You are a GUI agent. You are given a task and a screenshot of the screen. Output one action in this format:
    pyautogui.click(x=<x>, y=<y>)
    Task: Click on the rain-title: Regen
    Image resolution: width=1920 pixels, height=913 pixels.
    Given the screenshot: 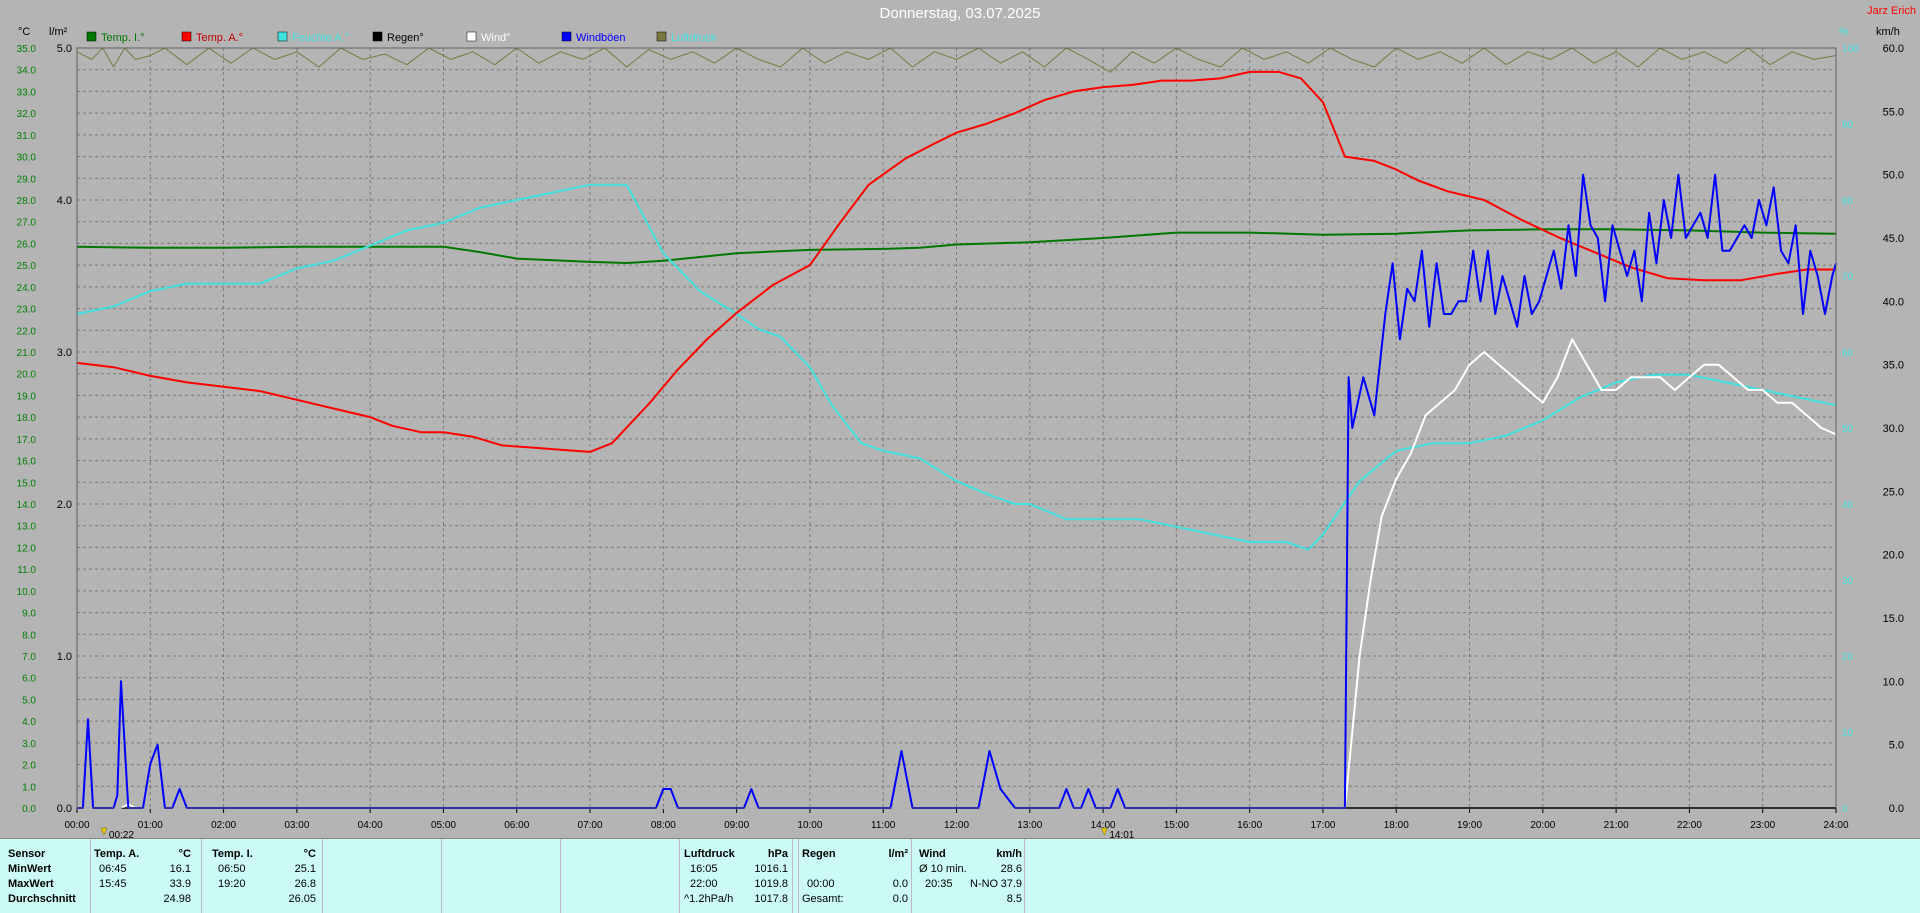 What is the action you would take?
    pyautogui.click(x=819, y=854)
    